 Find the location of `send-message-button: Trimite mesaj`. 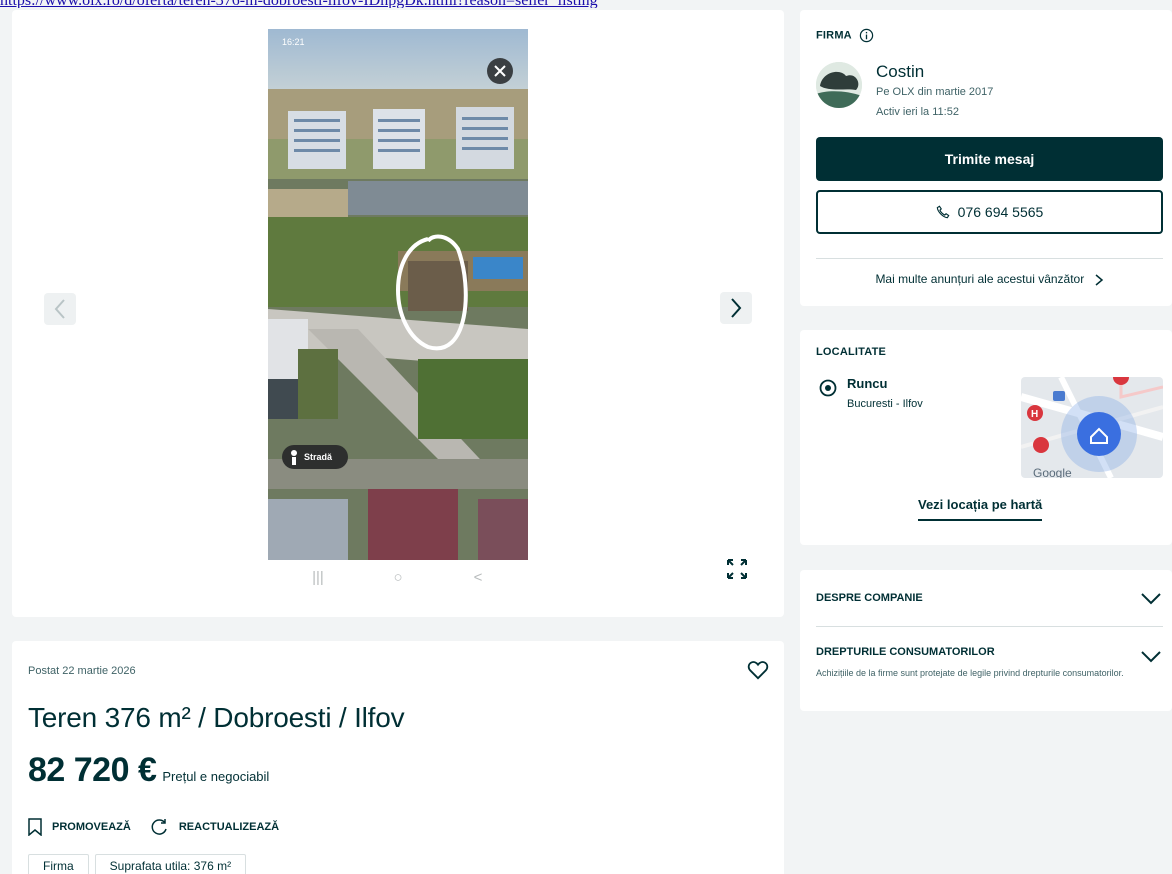

send-message-button: Trimite mesaj is located at coordinates (989, 159).